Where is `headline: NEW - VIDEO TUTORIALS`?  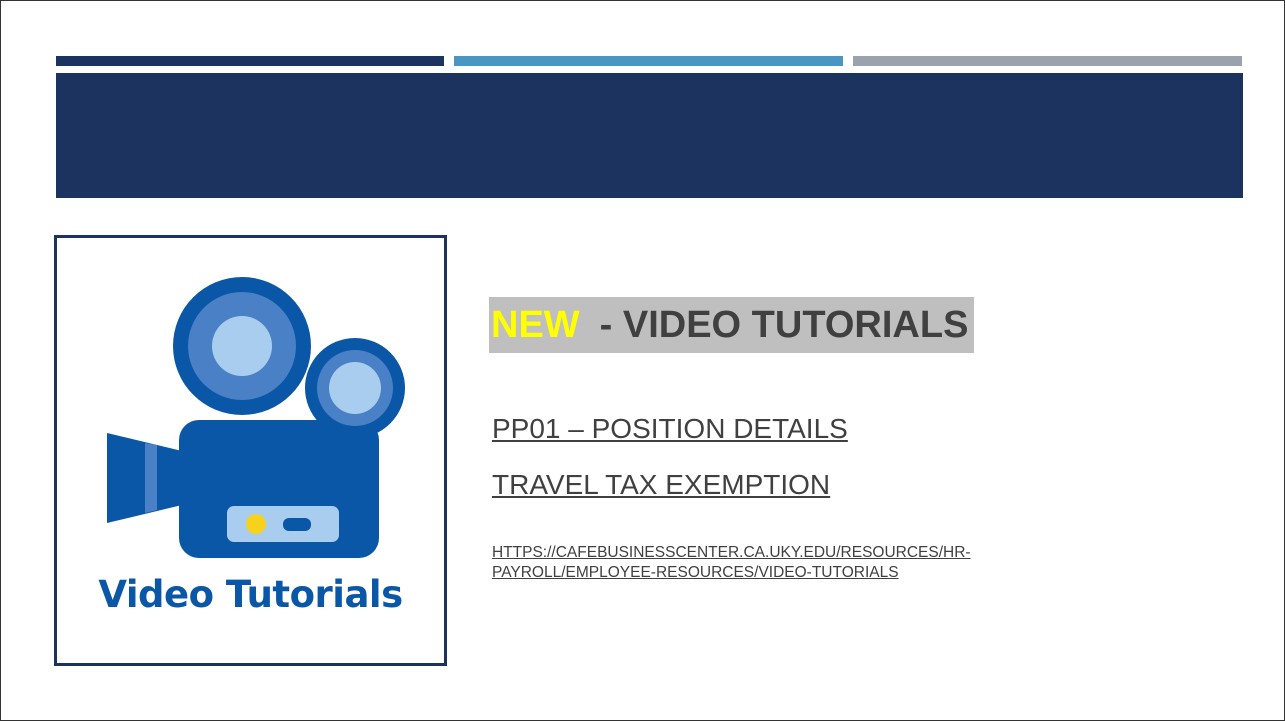 headline: NEW - VIDEO TUTORIALS is located at coordinates (732, 325).